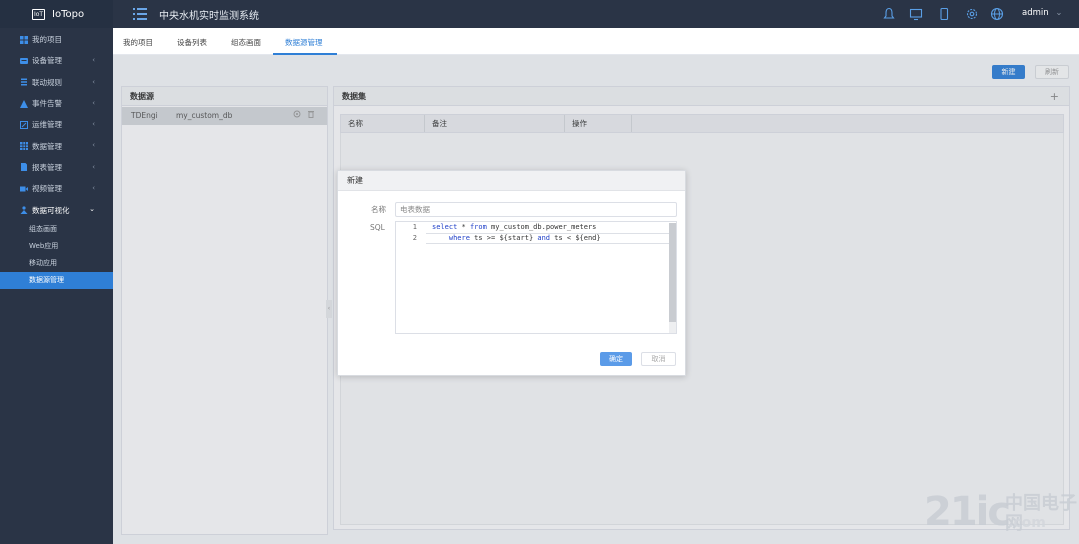  What do you see at coordinates (38, 14) in the screenshot?
I see `logo-badge: IoT` at bounding box center [38, 14].